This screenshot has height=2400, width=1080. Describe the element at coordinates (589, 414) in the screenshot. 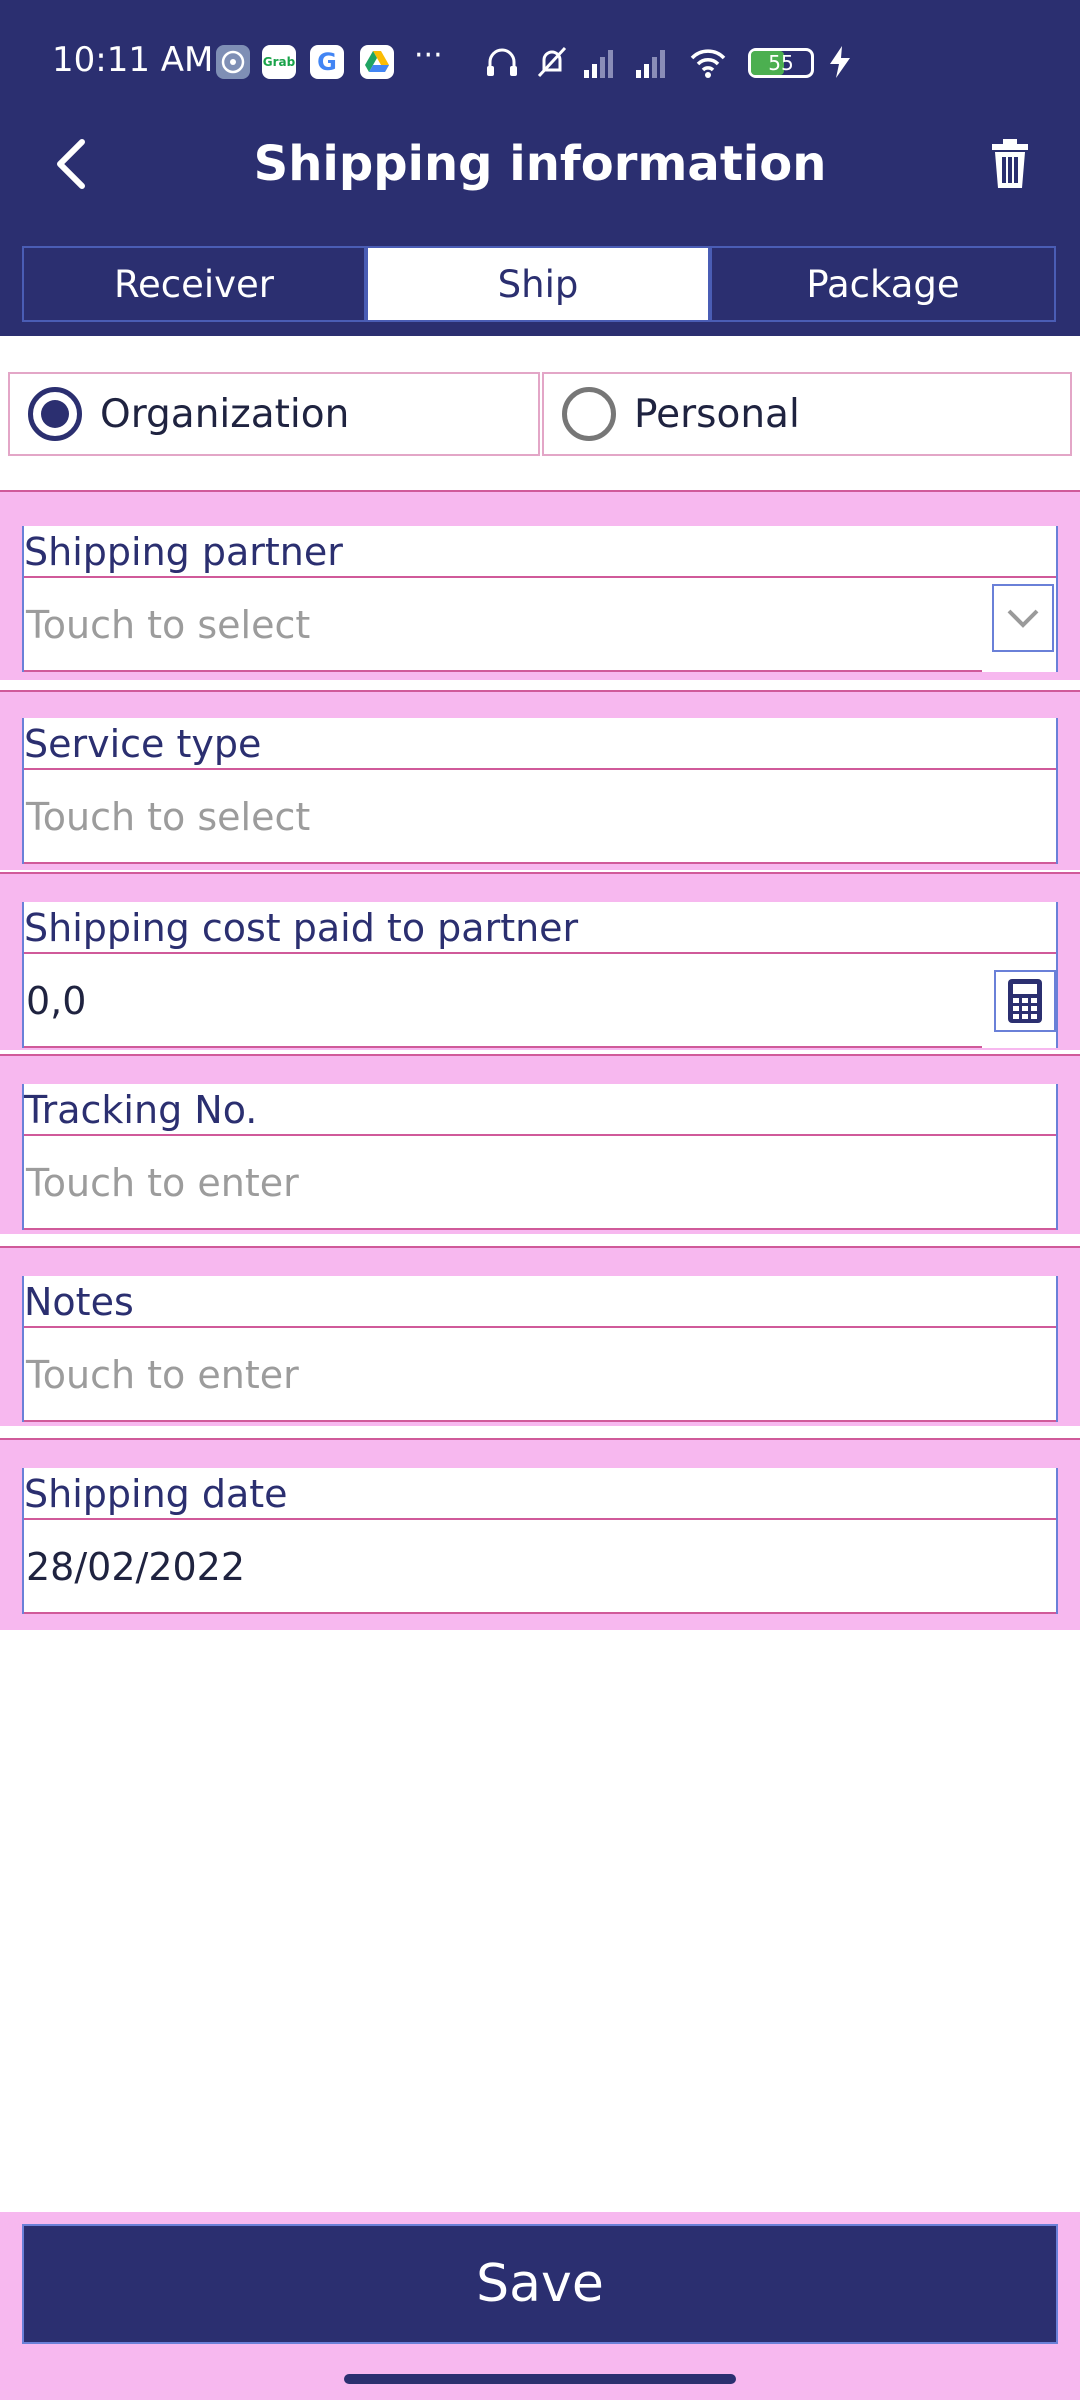

I see `radio-unselected-icon` at that location.